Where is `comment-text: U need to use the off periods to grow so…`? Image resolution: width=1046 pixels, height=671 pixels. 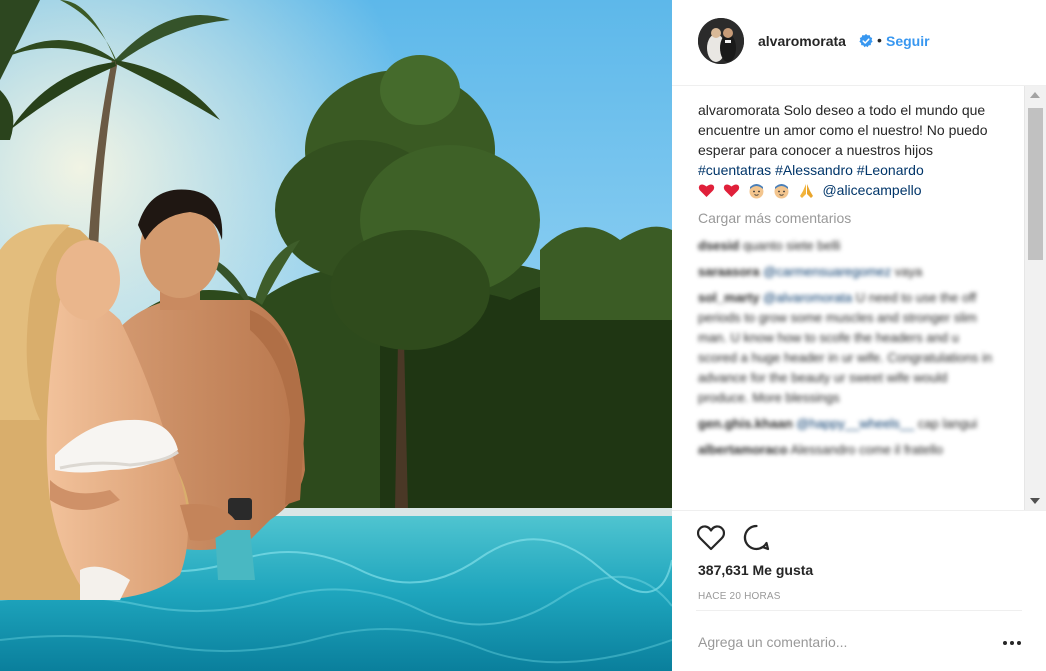
comment-text: U need to use the off periods to grow so… is located at coordinates (845, 347).